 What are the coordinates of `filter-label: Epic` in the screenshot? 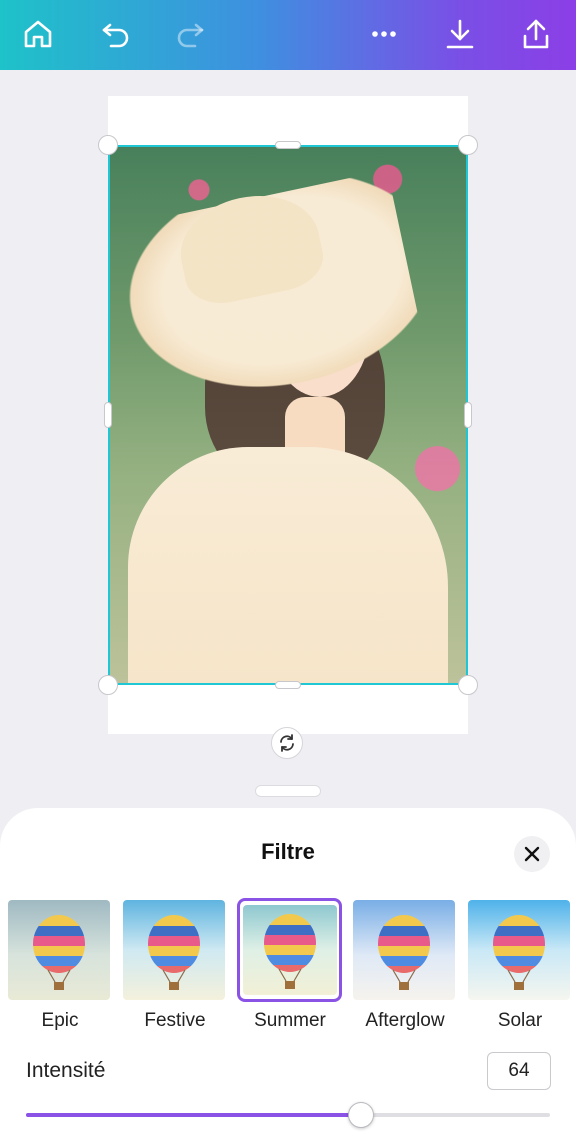 It's located at (60, 1020).